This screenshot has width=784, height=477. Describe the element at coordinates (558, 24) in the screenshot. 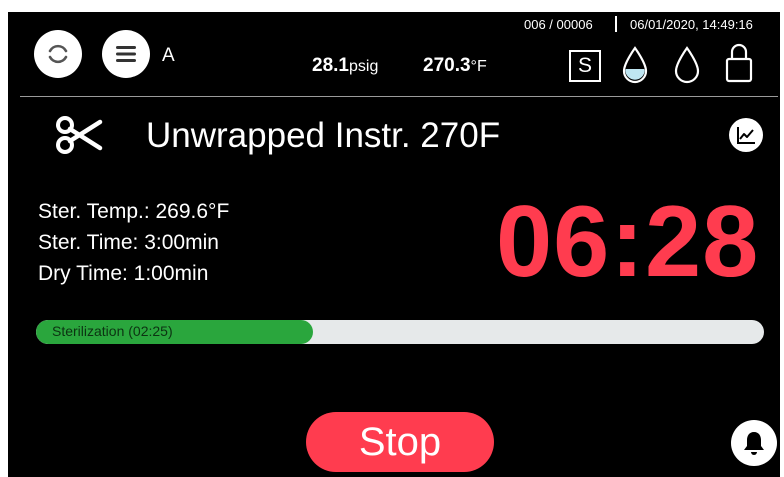

I see `cycle-counter: 006 / 00006` at that location.